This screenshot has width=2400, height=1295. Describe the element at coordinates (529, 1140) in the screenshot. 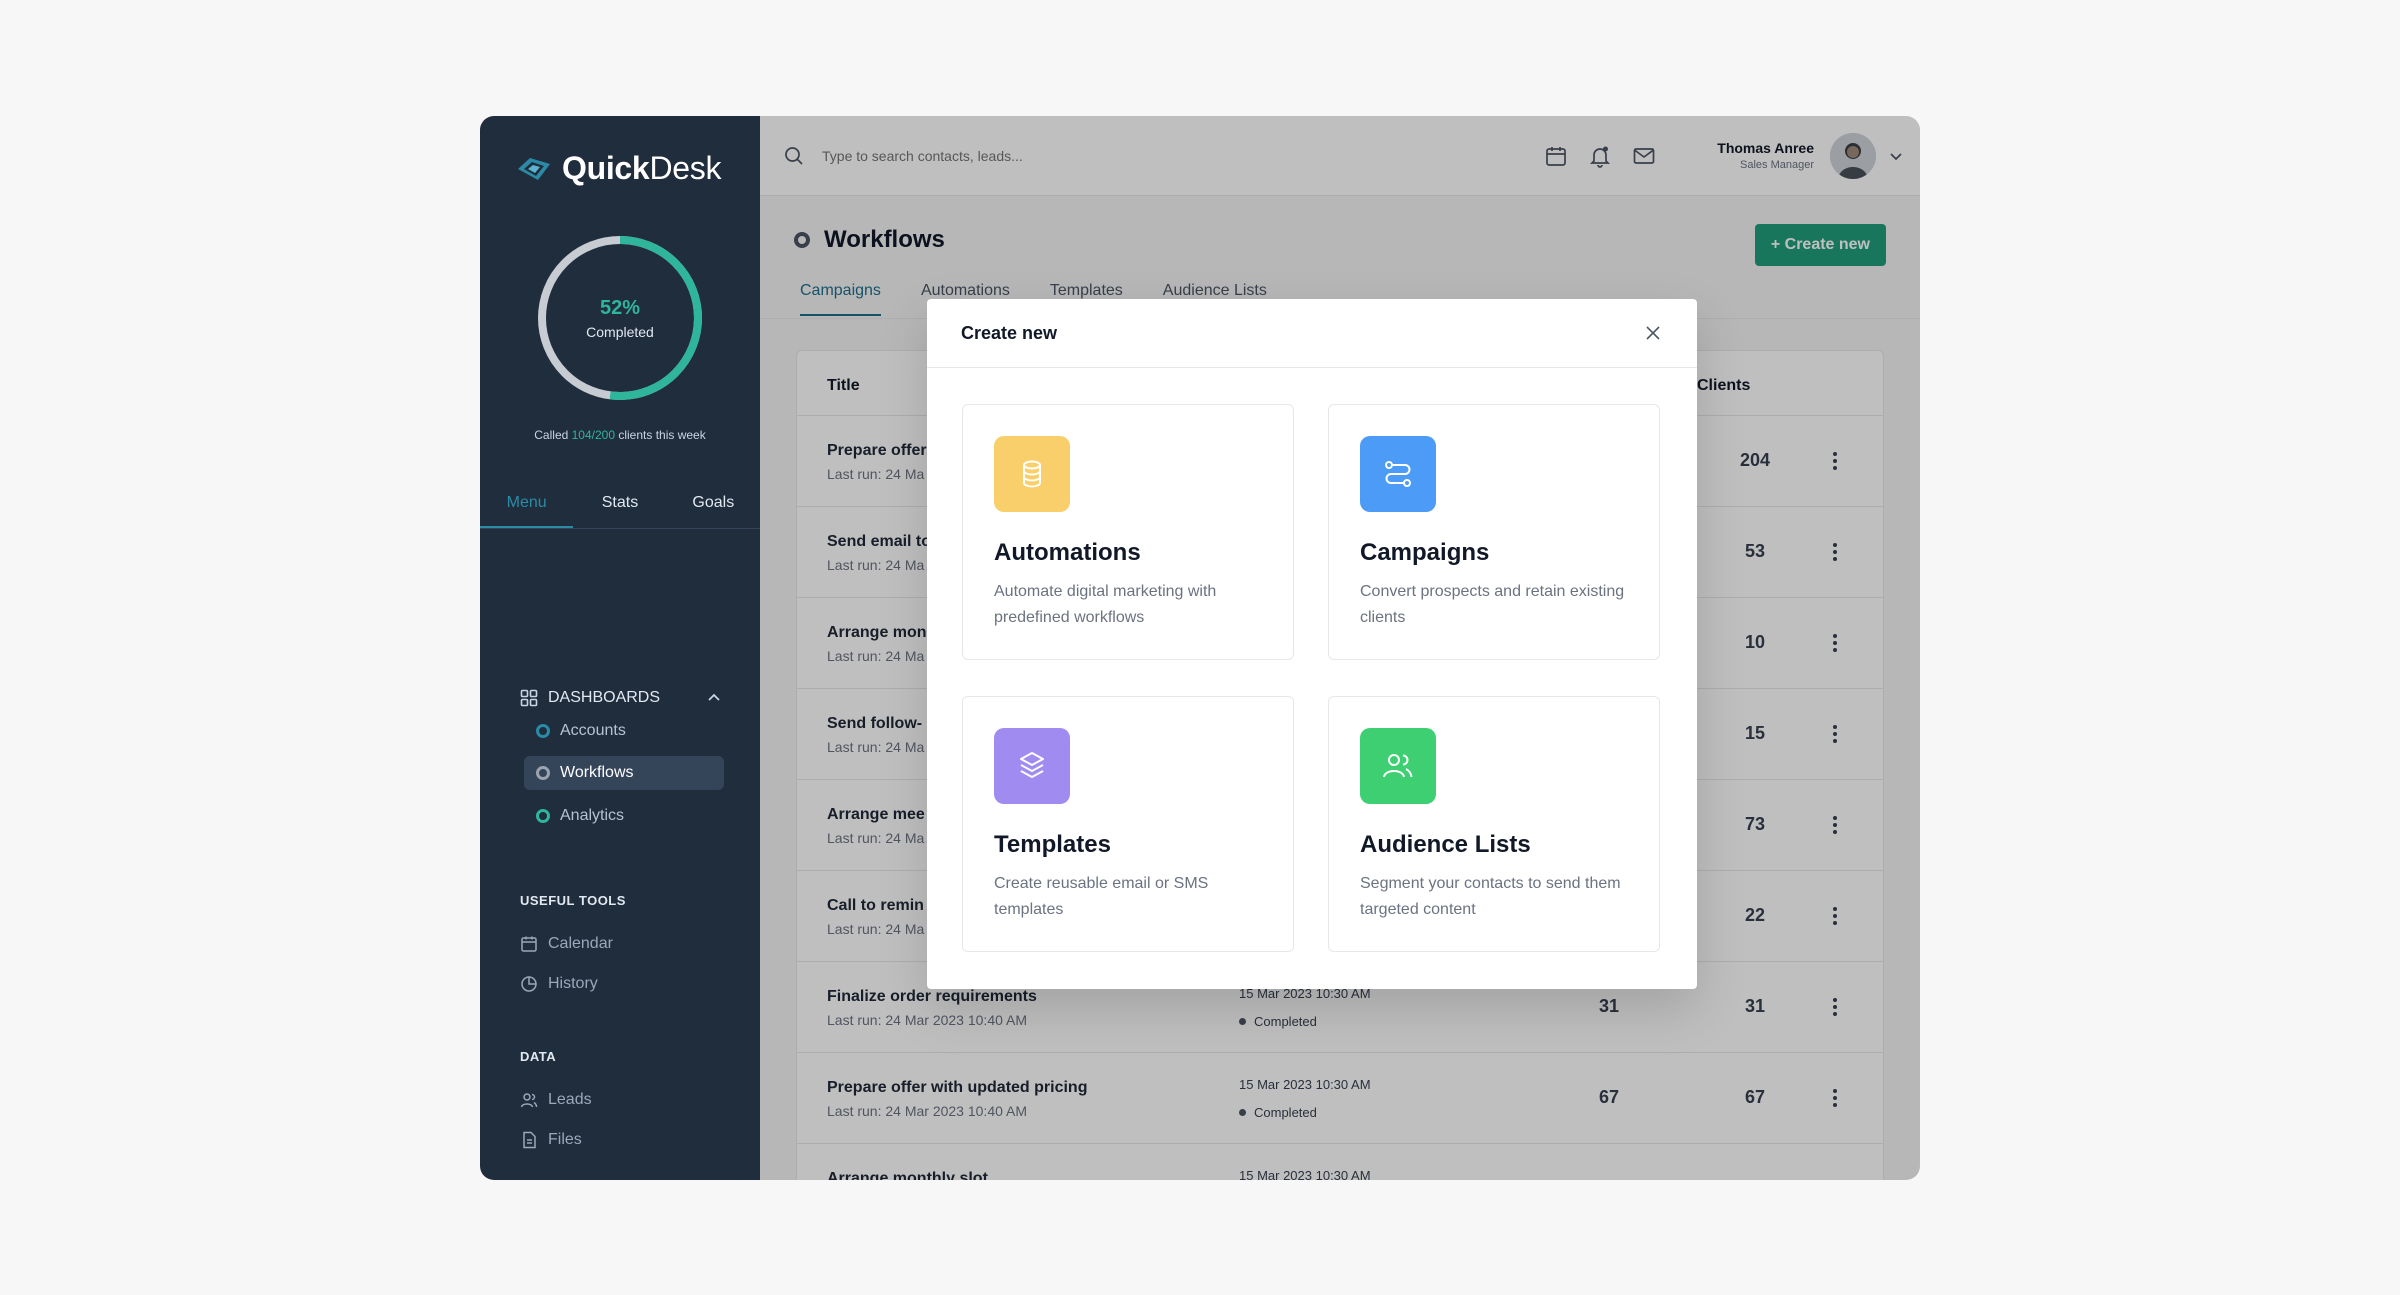

I see `file-icon` at that location.